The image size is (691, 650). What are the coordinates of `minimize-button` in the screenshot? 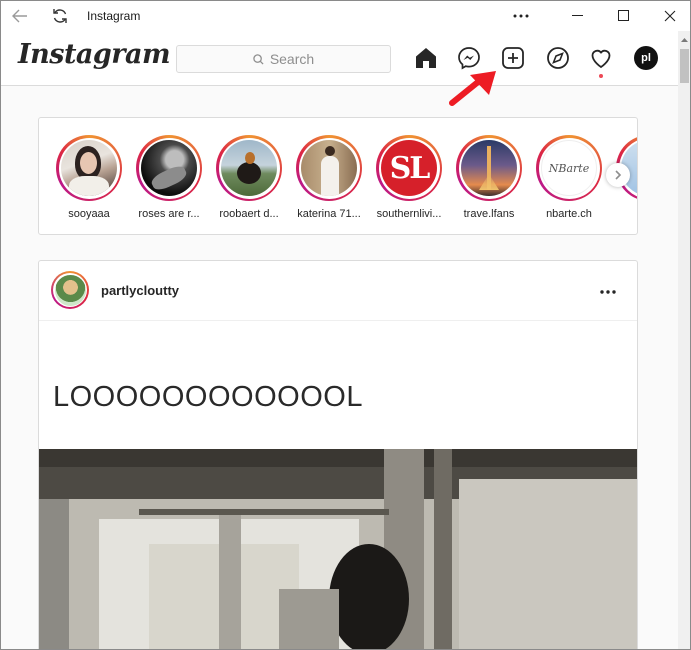 It's located at (578, 16).